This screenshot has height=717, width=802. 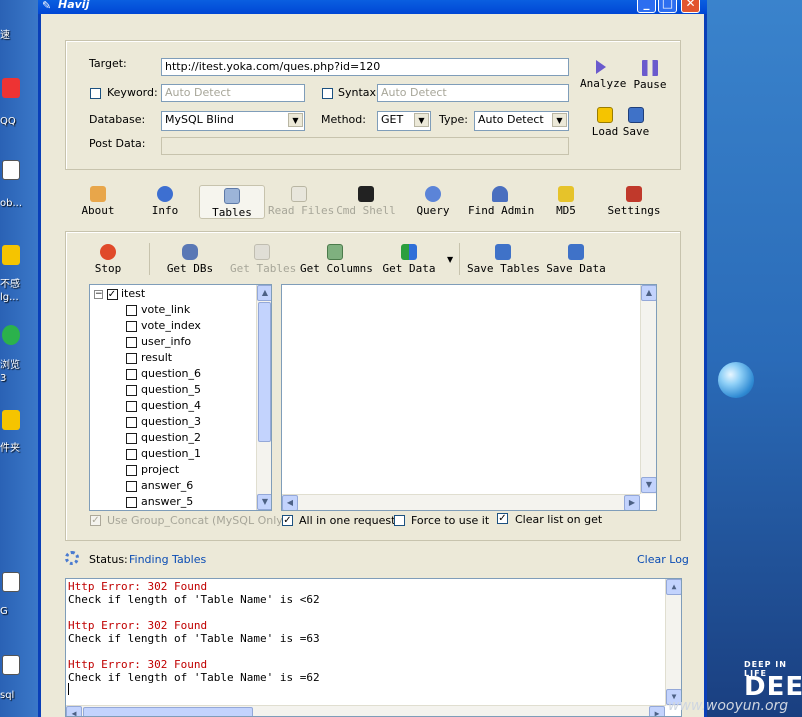 I want to click on syntax-checkbox, so click(x=327, y=93).